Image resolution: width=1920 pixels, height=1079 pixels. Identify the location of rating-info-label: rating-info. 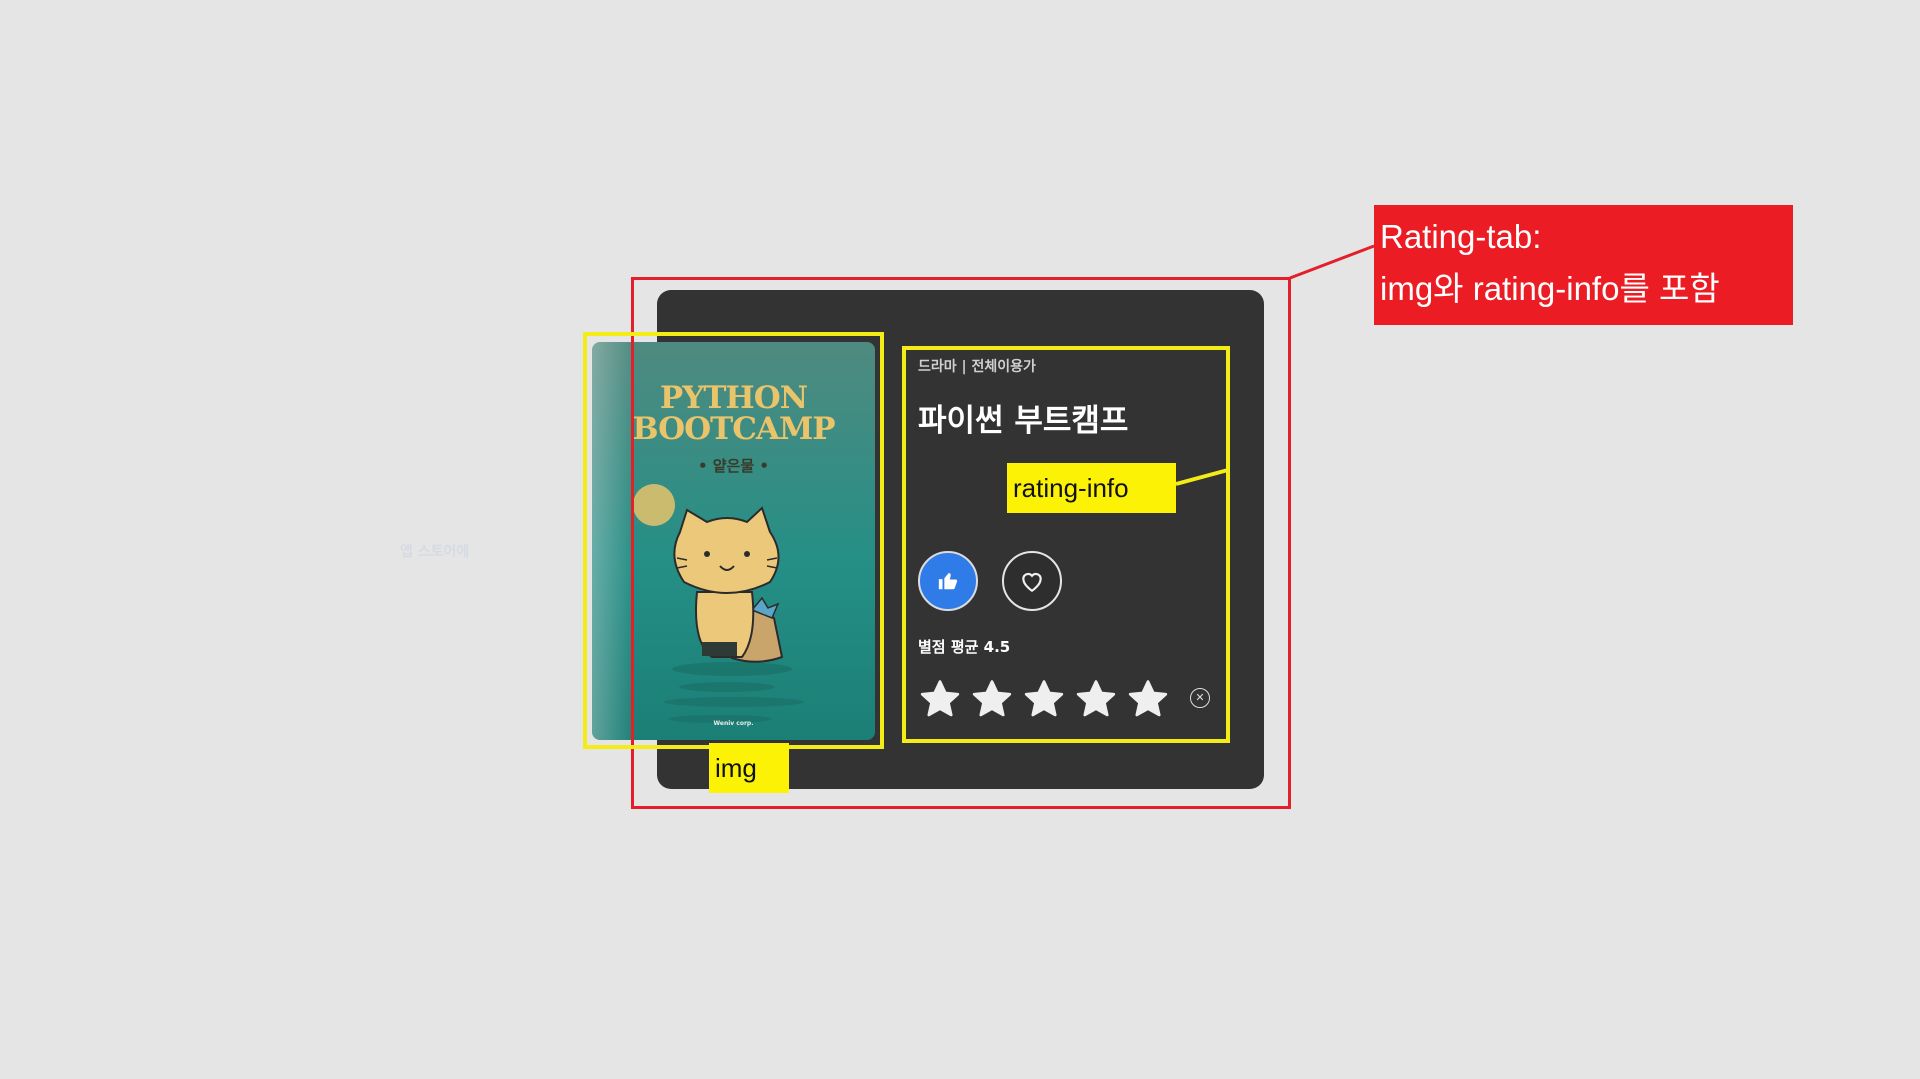
(1091, 488).